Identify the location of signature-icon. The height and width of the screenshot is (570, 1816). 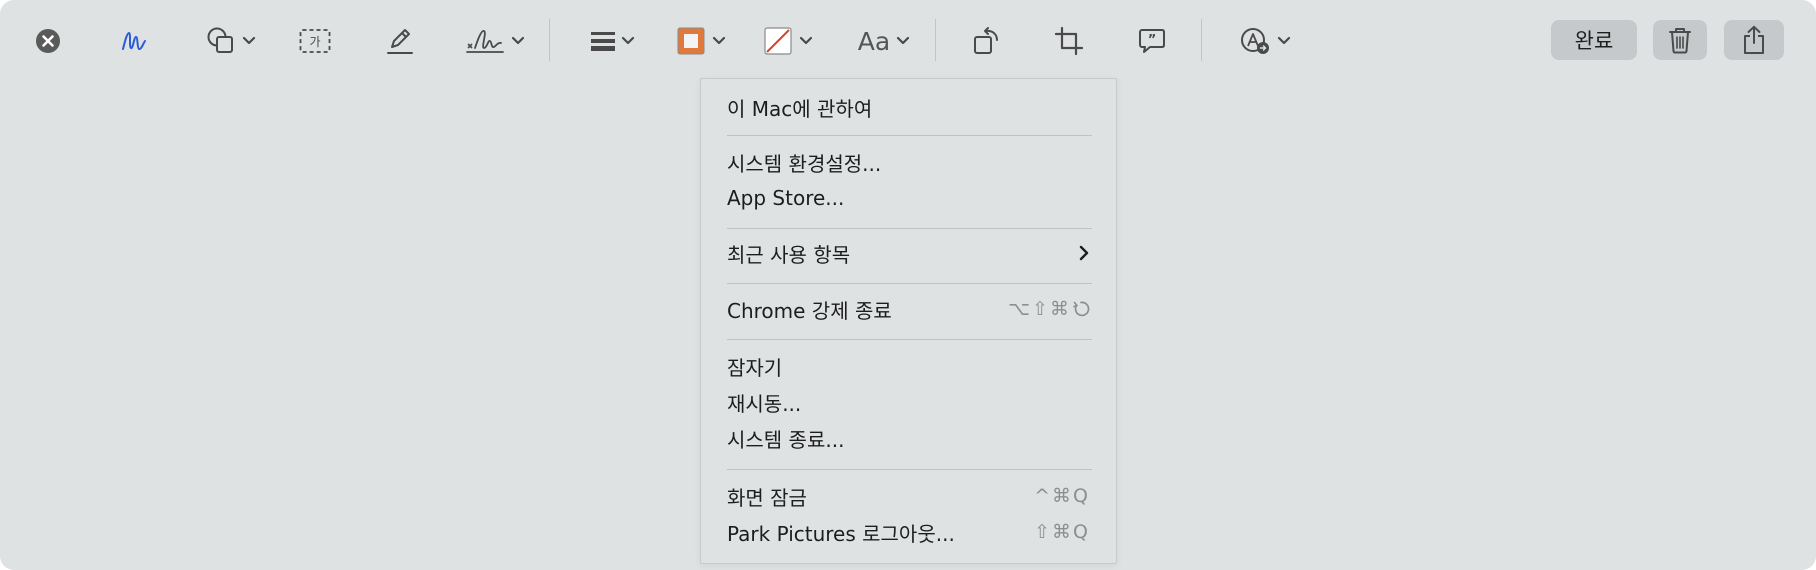
(485, 41).